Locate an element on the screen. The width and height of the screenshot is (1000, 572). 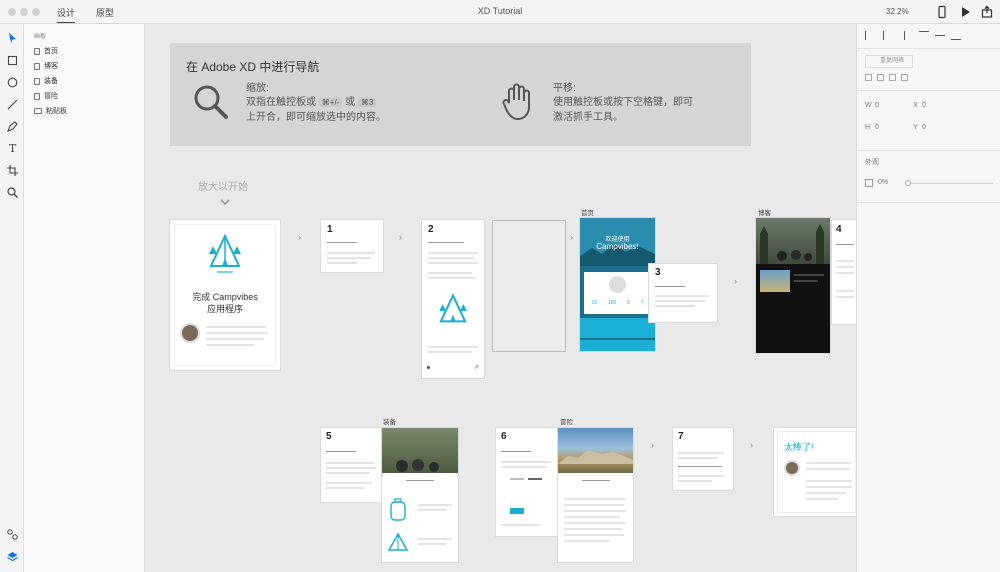
opacity-slider is located at coordinates (950, 183).